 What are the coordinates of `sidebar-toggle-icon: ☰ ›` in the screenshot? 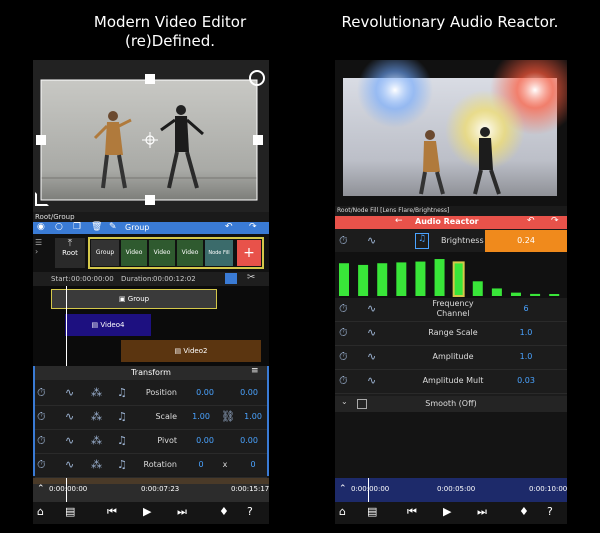 It's located at (39, 253).